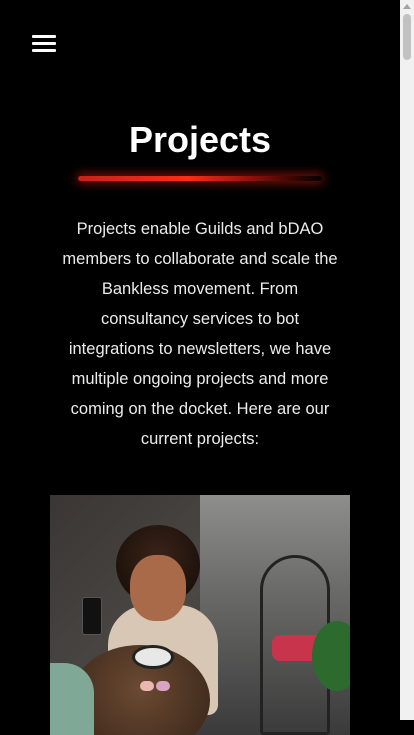 This screenshot has height=735, width=414. What do you see at coordinates (407, 6) in the screenshot?
I see `scroll-up-arrow-icon` at bounding box center [407, 6].